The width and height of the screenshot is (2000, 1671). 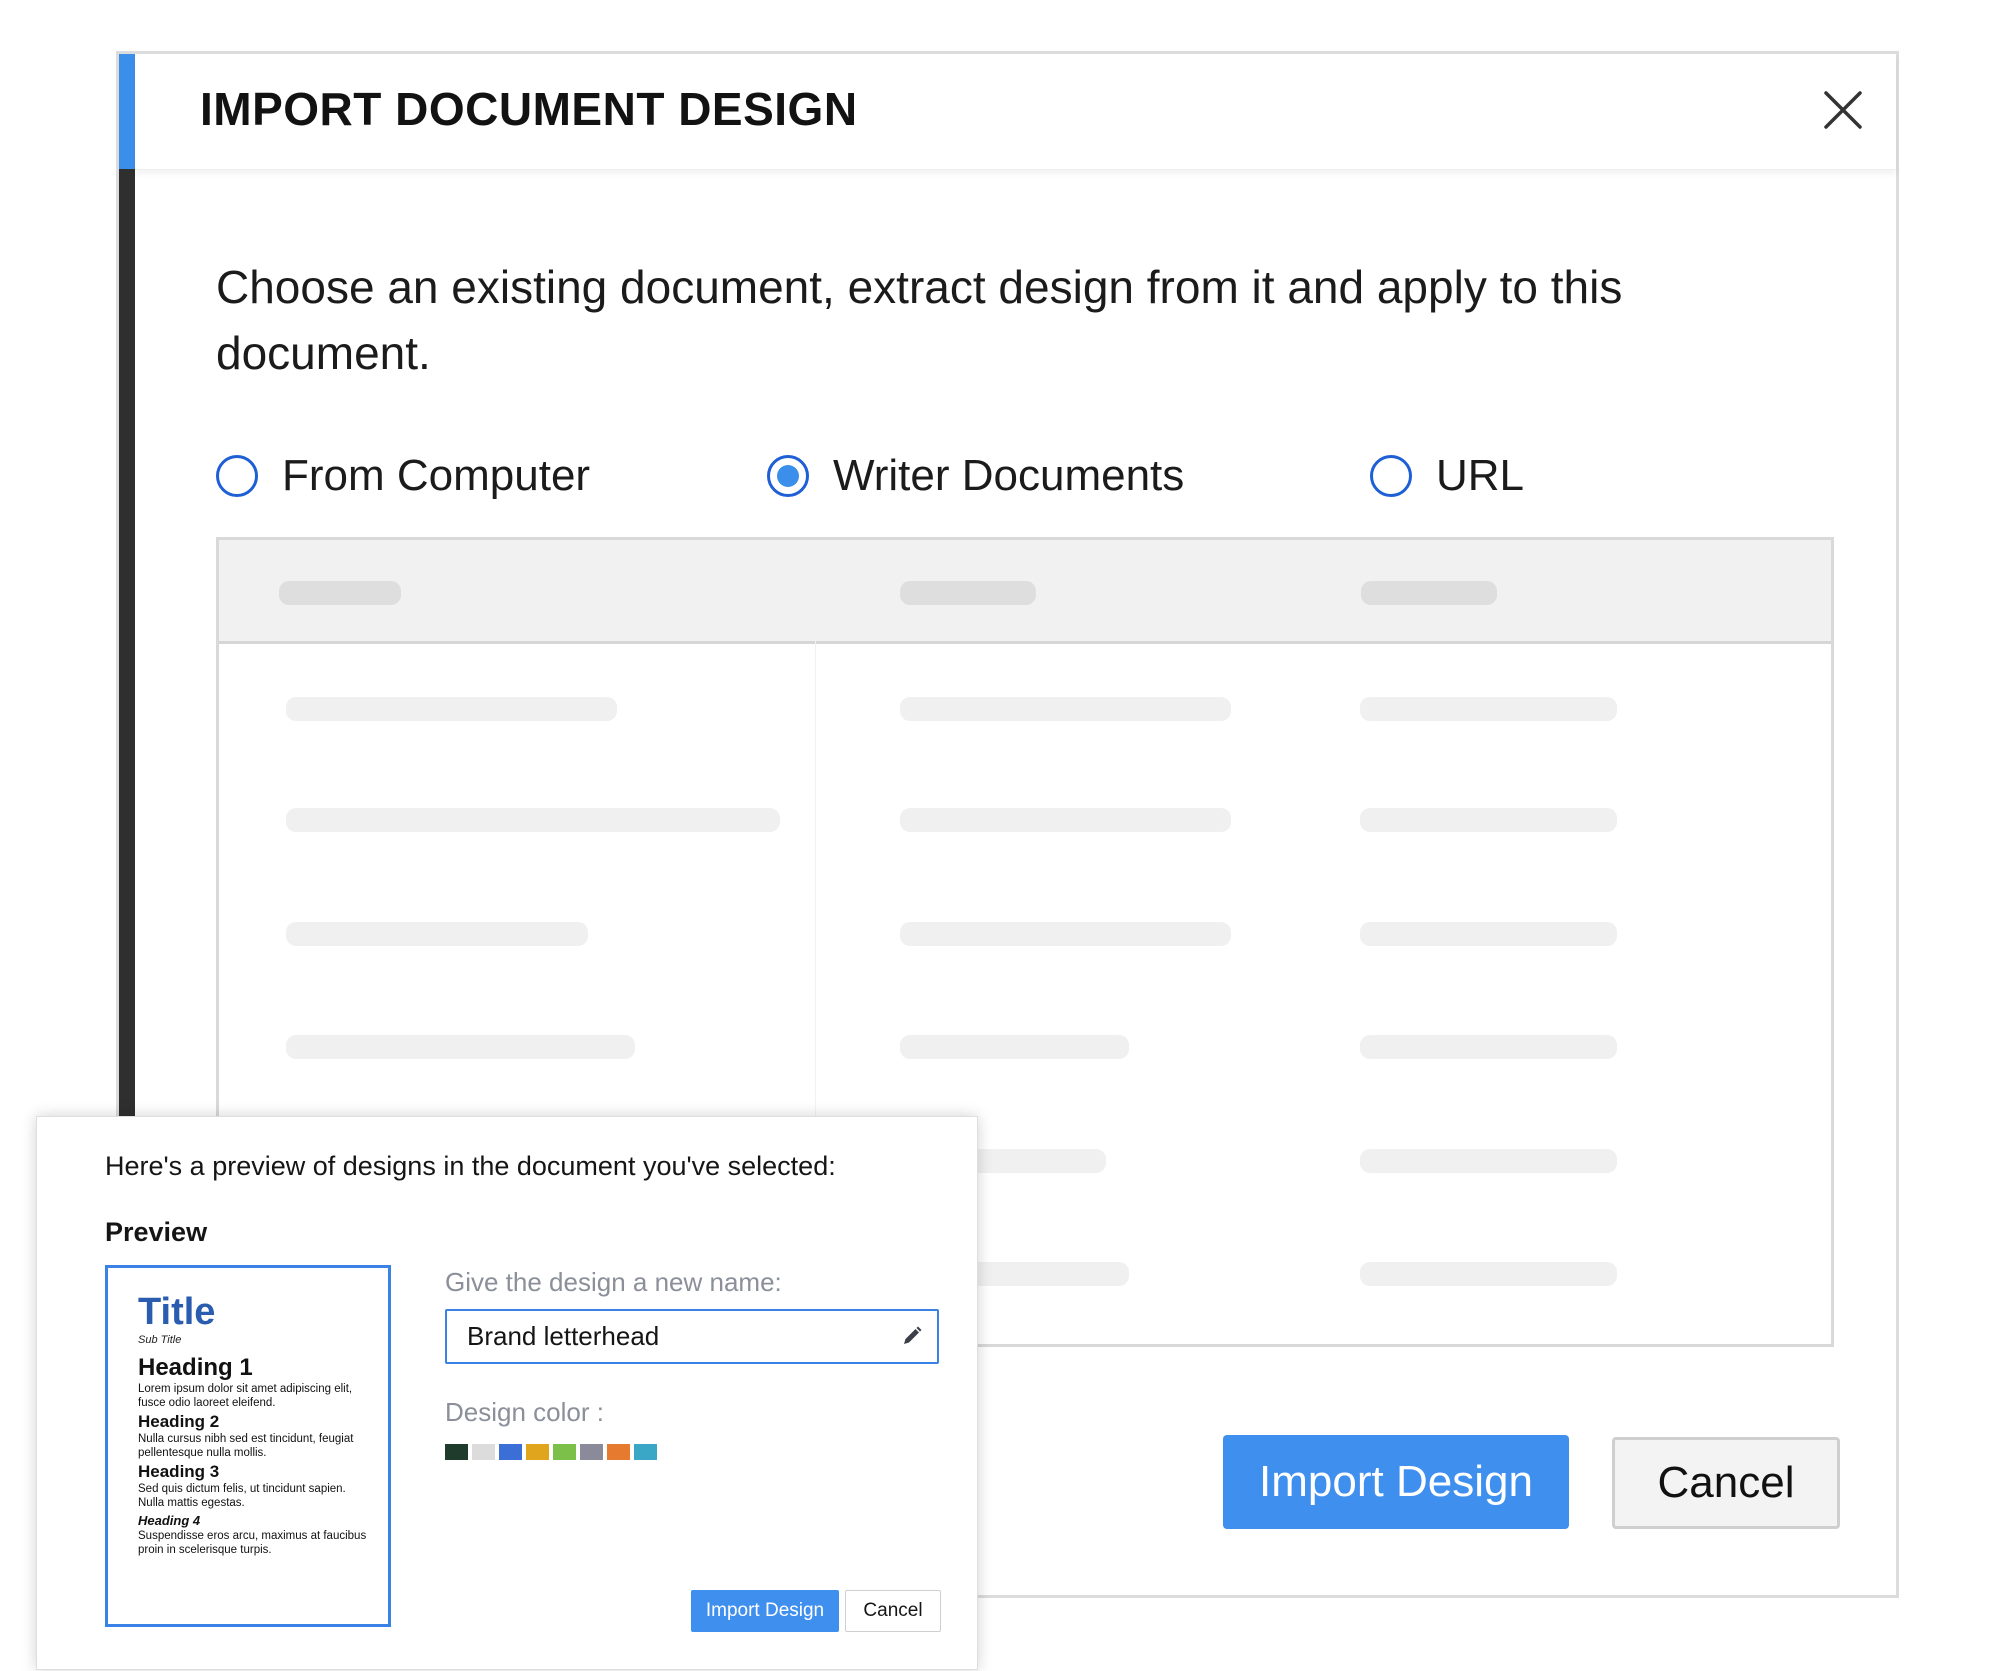 I want to click on preview-import-design-button: Import Design, so click(x=765, y=1611).